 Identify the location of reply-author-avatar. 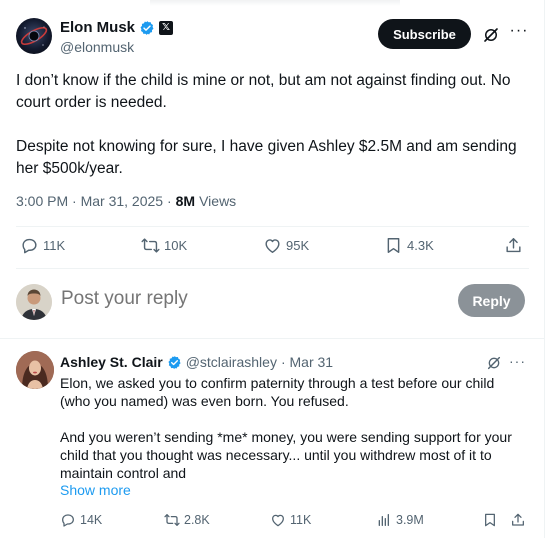
(35, 370).